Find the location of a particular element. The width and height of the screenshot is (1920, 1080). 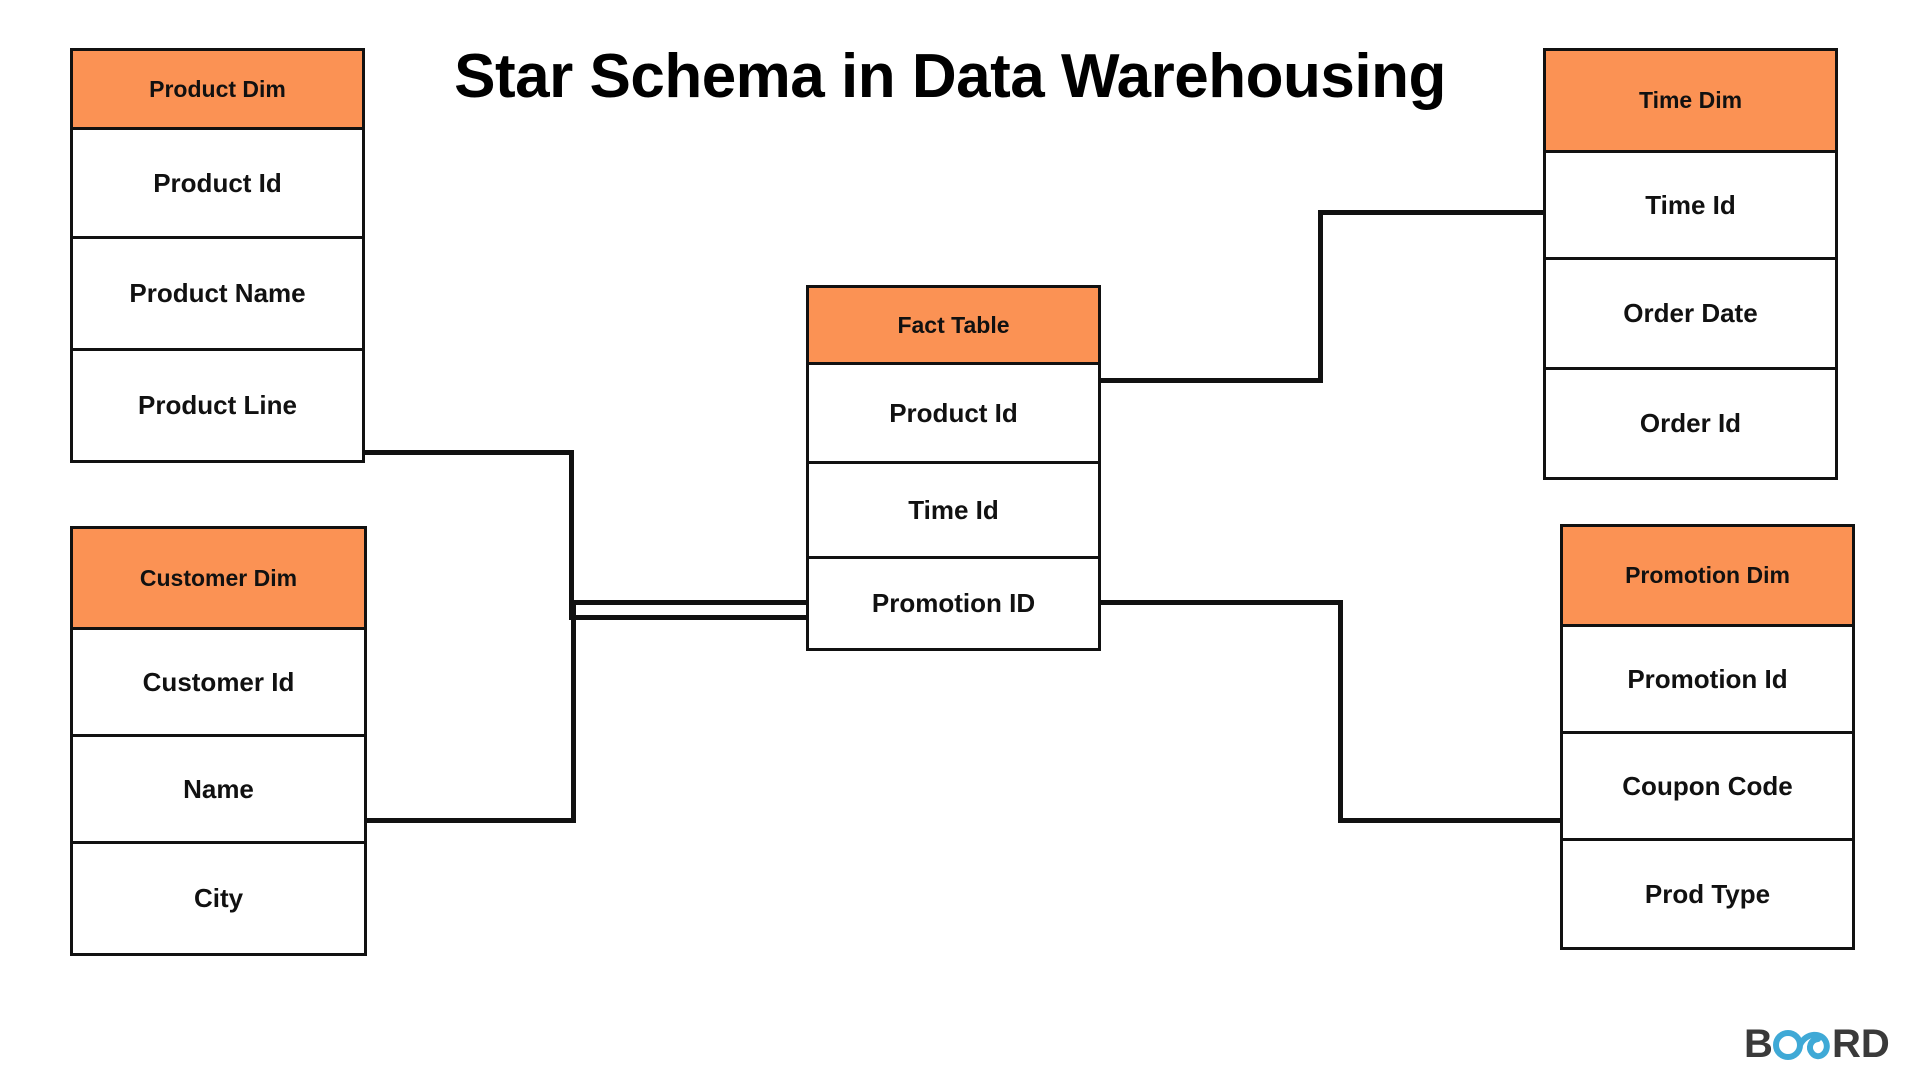

field-prod-type: Prod Type is located at coordinates (1707, 894).